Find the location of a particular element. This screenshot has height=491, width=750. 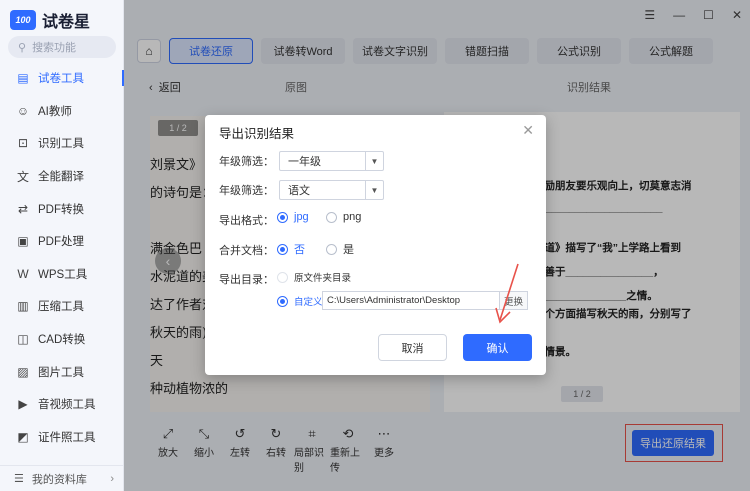

sidebar-item-3: 文全能翻译 is located at coordinates (62, 176).